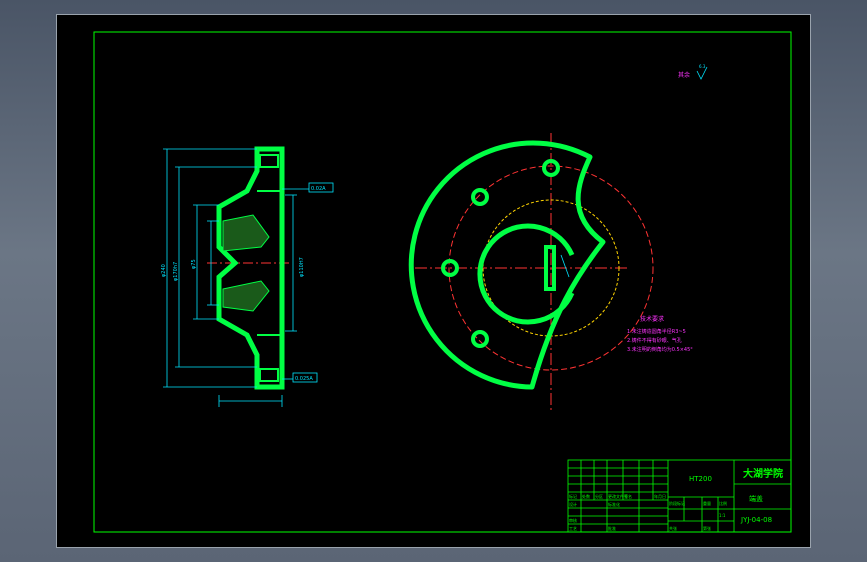  I want to click on top-callout-text: 0.02A, so click(318, 189).